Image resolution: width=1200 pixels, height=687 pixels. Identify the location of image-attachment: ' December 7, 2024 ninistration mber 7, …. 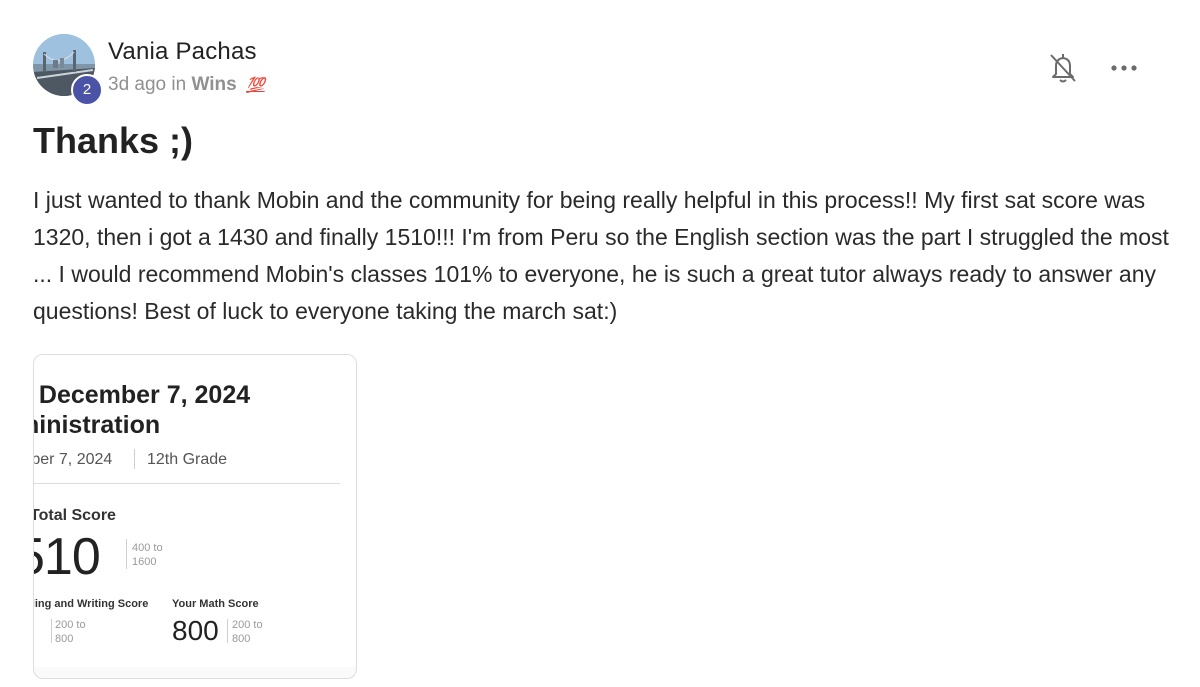
(195, 516).